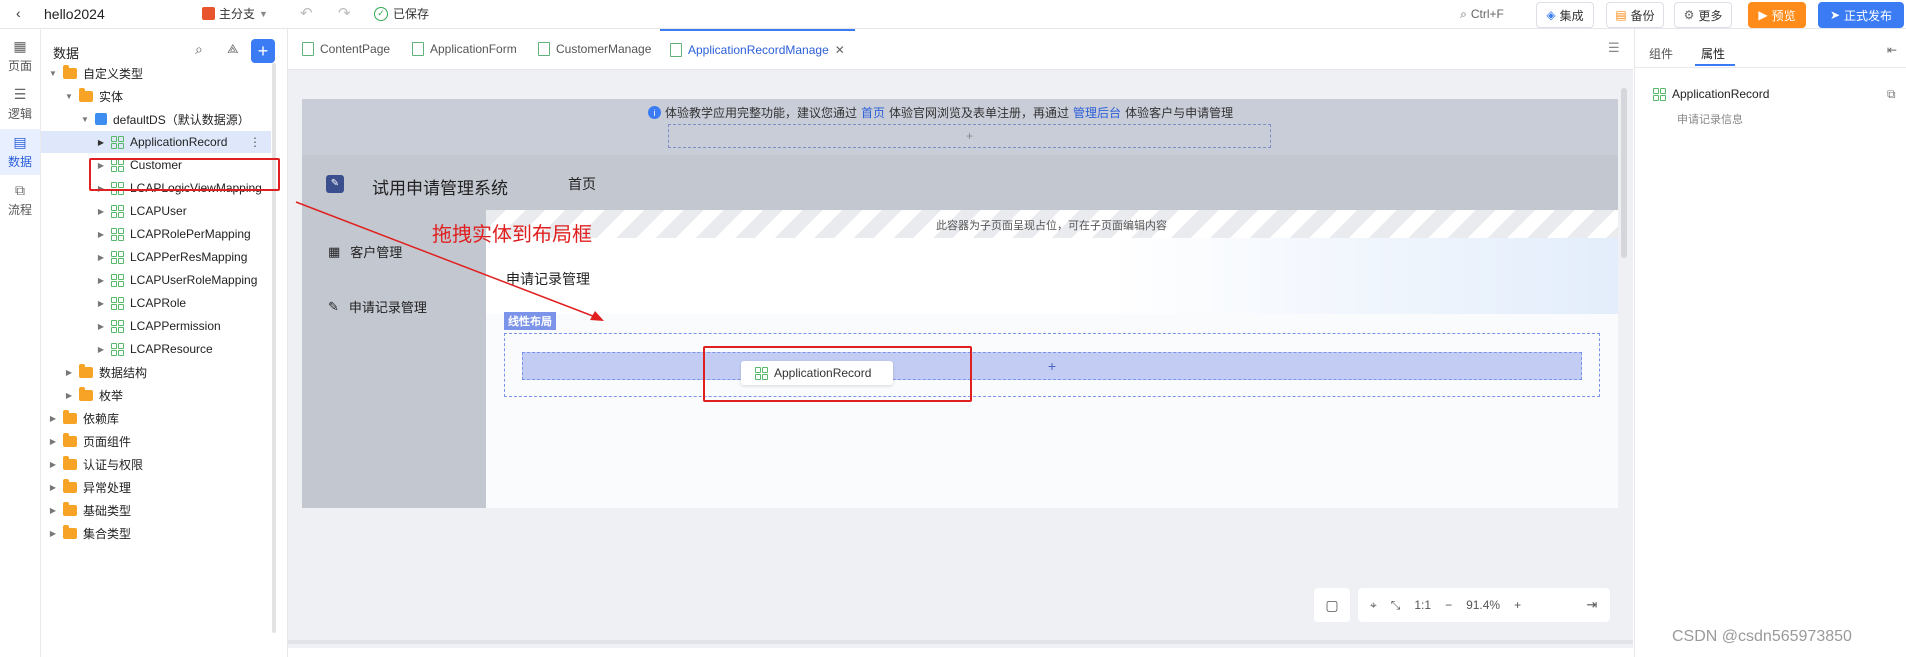 This screenshot has width=1906, height=657. I want to click on tree-item-label: 页面组件, so click(107, 441).